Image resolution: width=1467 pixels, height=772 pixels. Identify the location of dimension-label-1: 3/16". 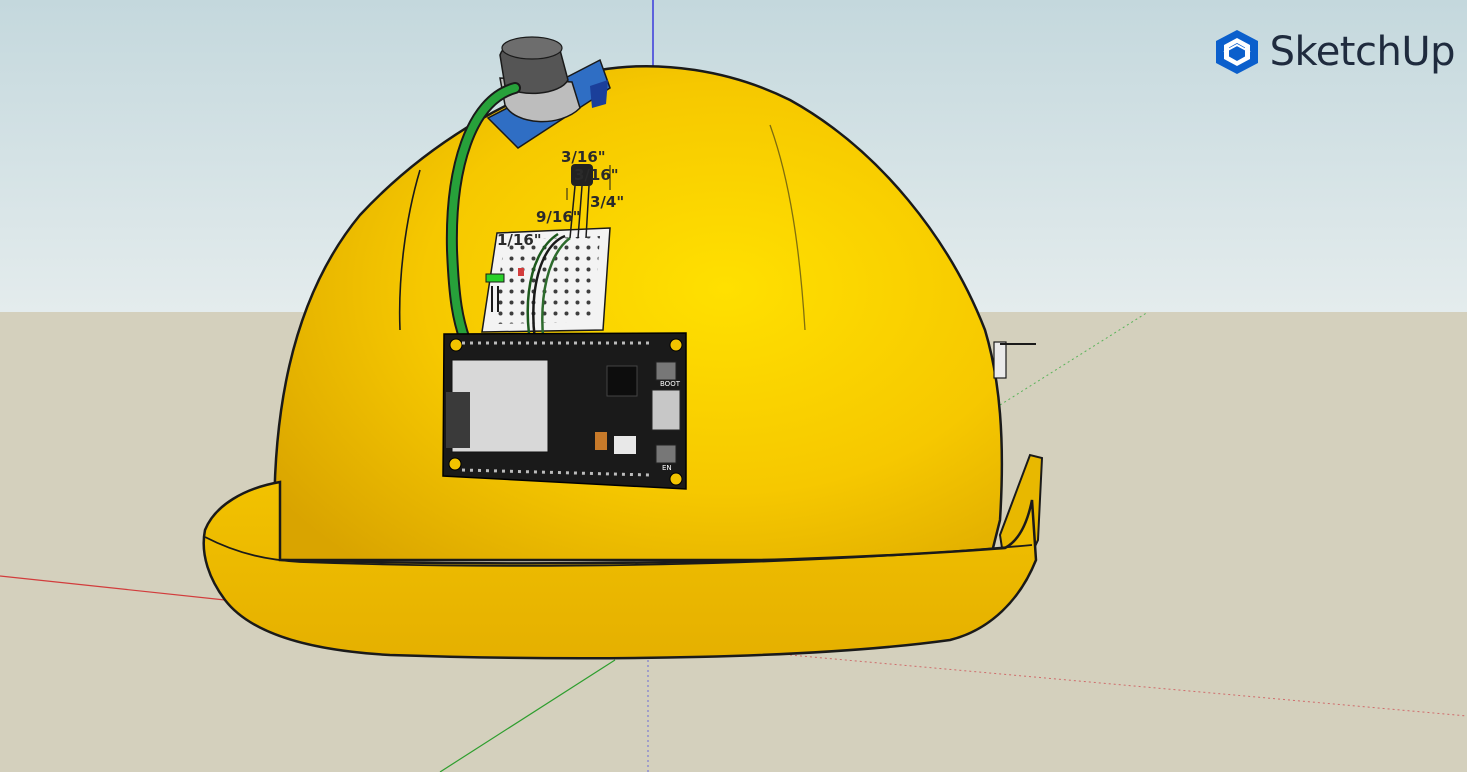
(583, 157).